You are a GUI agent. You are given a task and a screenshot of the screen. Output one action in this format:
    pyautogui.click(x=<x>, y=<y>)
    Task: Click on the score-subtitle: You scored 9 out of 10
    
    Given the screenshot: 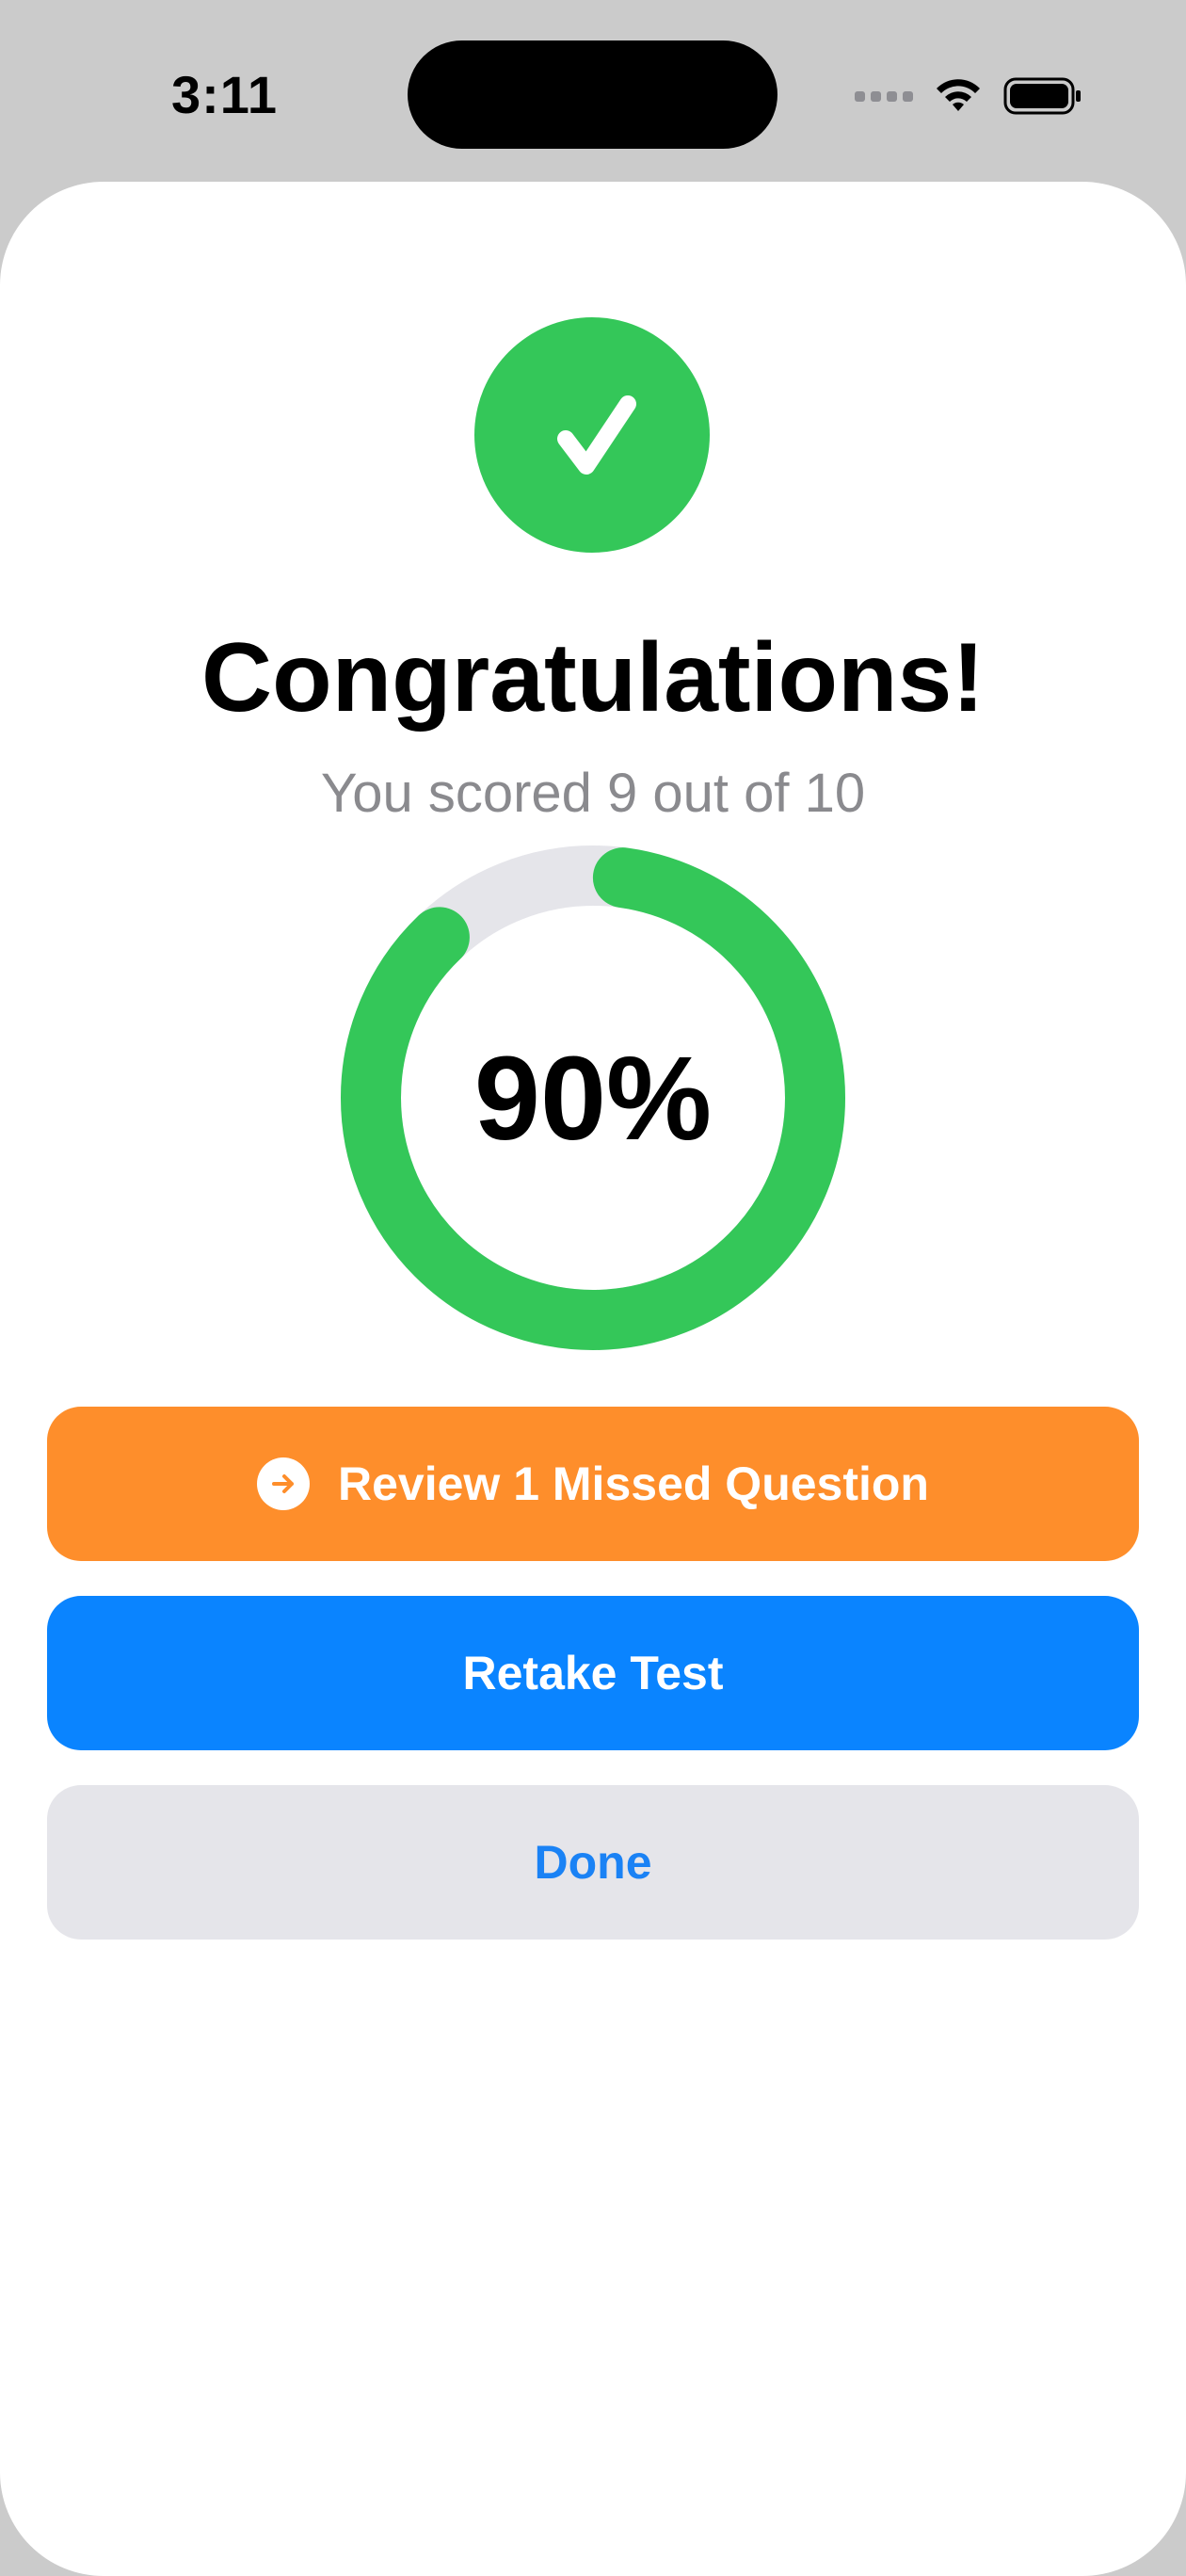 What is the action you would take?
    pyautogui.click(x=593, y=793)
    